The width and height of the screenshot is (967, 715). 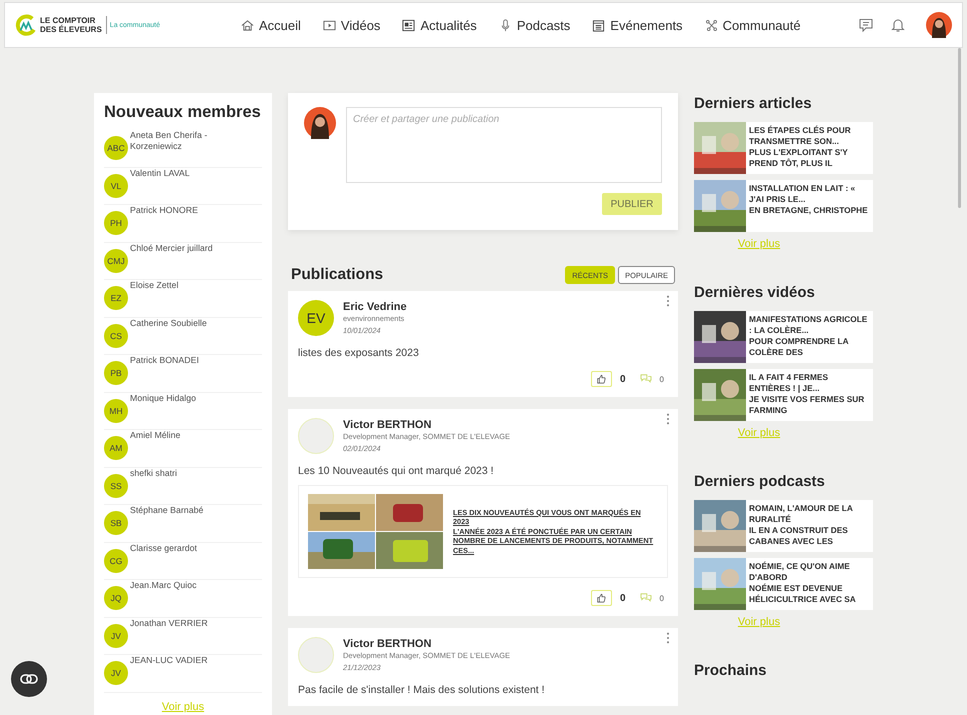 What do you see at coordinates (810, 514) in the screenshot?
I see `card-title: ROMAIN, L'AMOUR DE LA RURALITÉ` at bounding box center [810, 514].